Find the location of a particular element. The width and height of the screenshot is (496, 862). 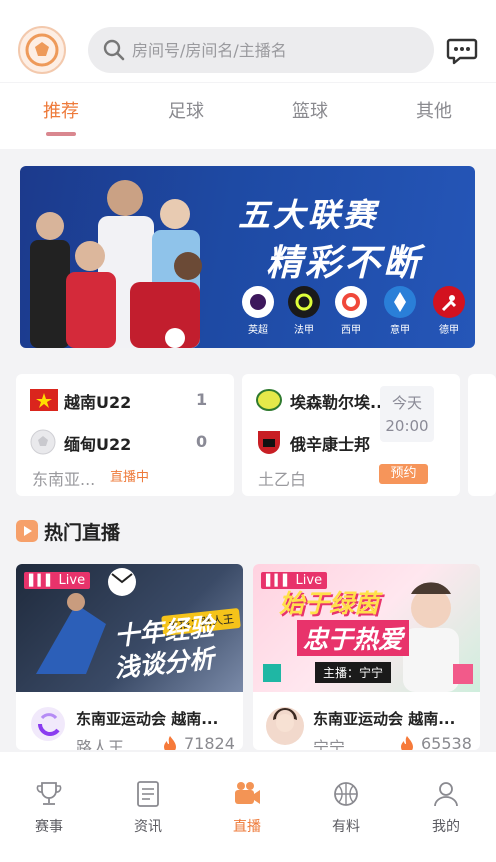

host-tag: 主播：宁宁 is located at coordinates (353, 672).